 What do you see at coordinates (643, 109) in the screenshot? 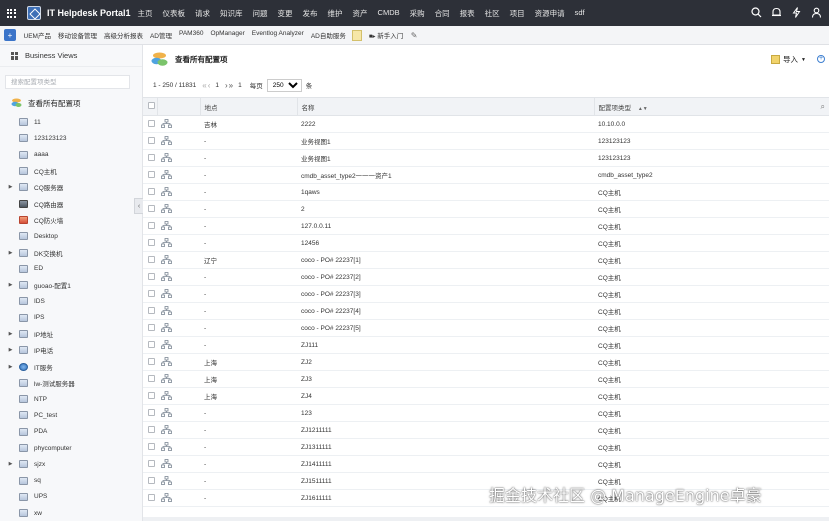
I see `sort-icon: ▲▼` at bounding box center [643, 109].